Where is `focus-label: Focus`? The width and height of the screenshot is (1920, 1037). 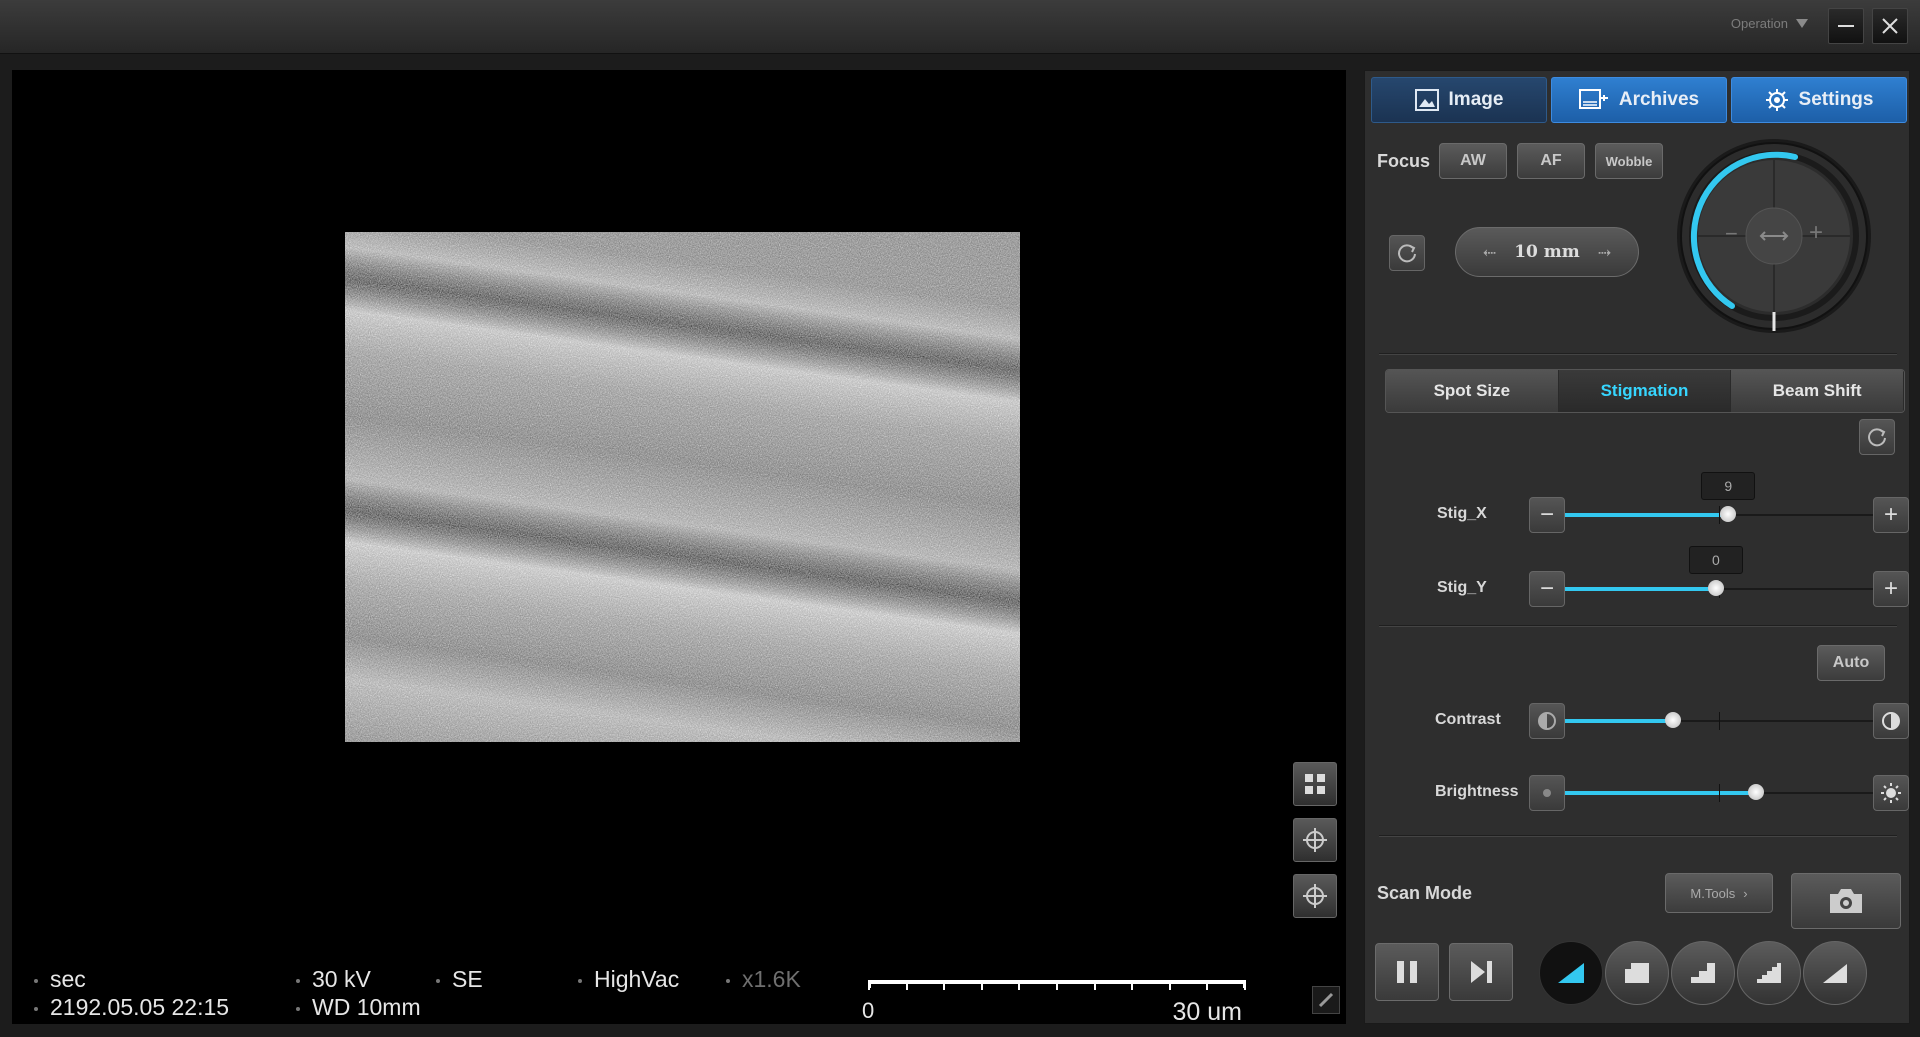
focus-label: Focus is located at coordinates (1404, 161).